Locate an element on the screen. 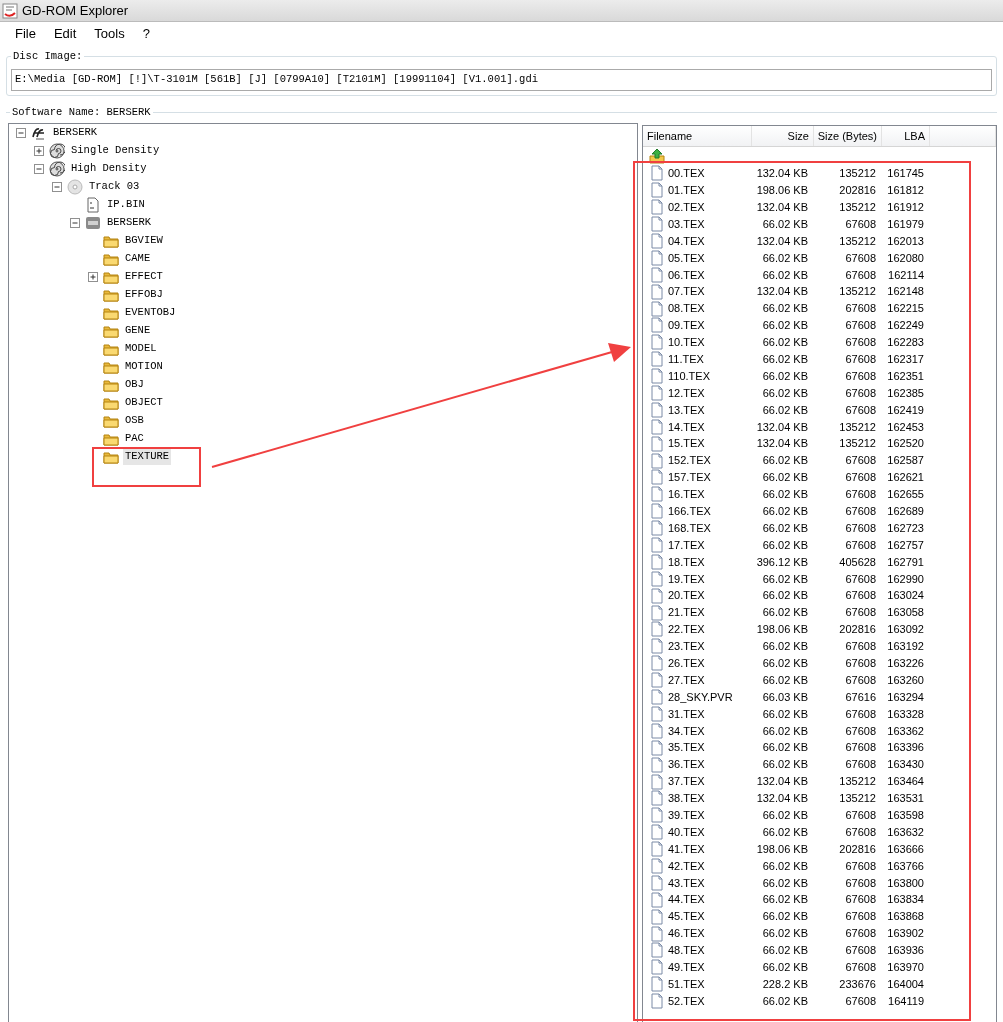  table-cell-text: 163396 is located at coordinates (905, 748).